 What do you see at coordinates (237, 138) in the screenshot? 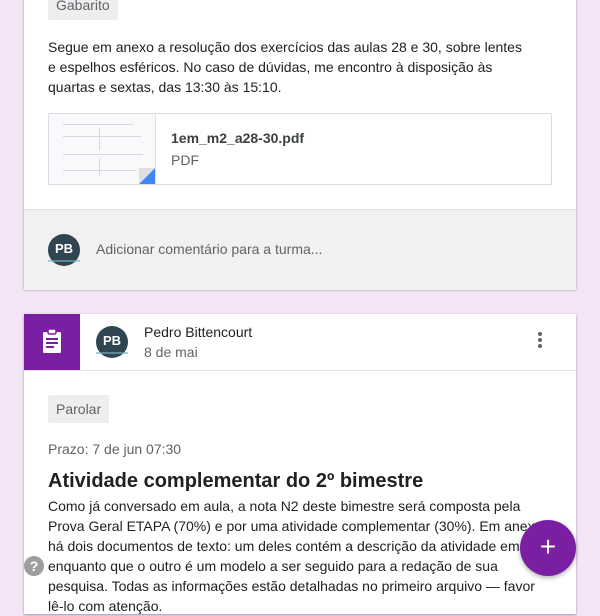
I see `attachment-filename: 1em_m2_a28-30.pdf` at bounding box center [237, 138].